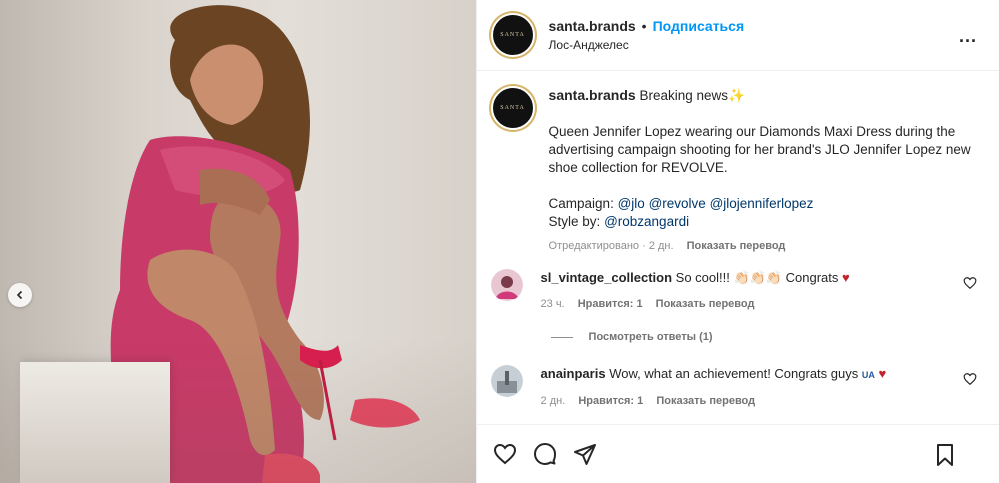  I want to click on share-icon, so click(585, 454).